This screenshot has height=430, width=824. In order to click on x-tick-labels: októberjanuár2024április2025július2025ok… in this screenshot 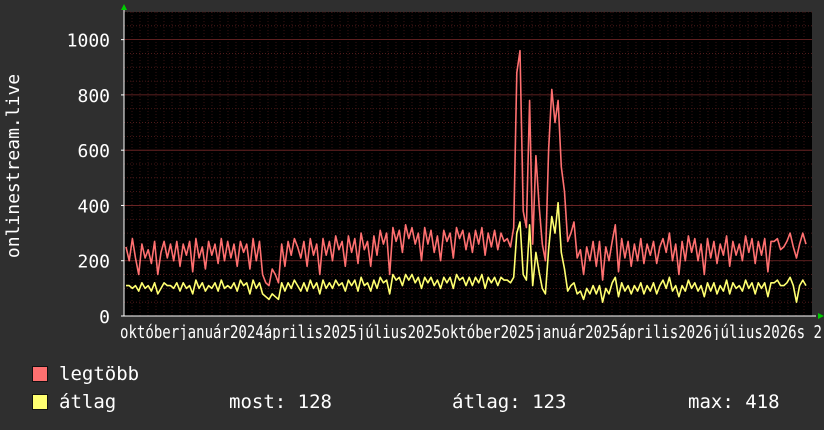, I will do `click(471, 331)`.